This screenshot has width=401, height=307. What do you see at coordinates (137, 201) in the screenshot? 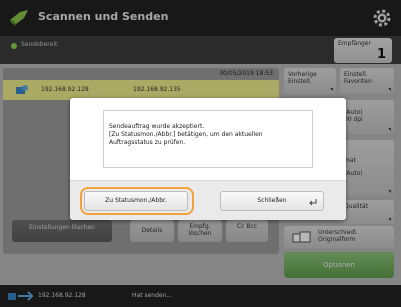
I see `focus-highlight` at bounding box center [137, 201].